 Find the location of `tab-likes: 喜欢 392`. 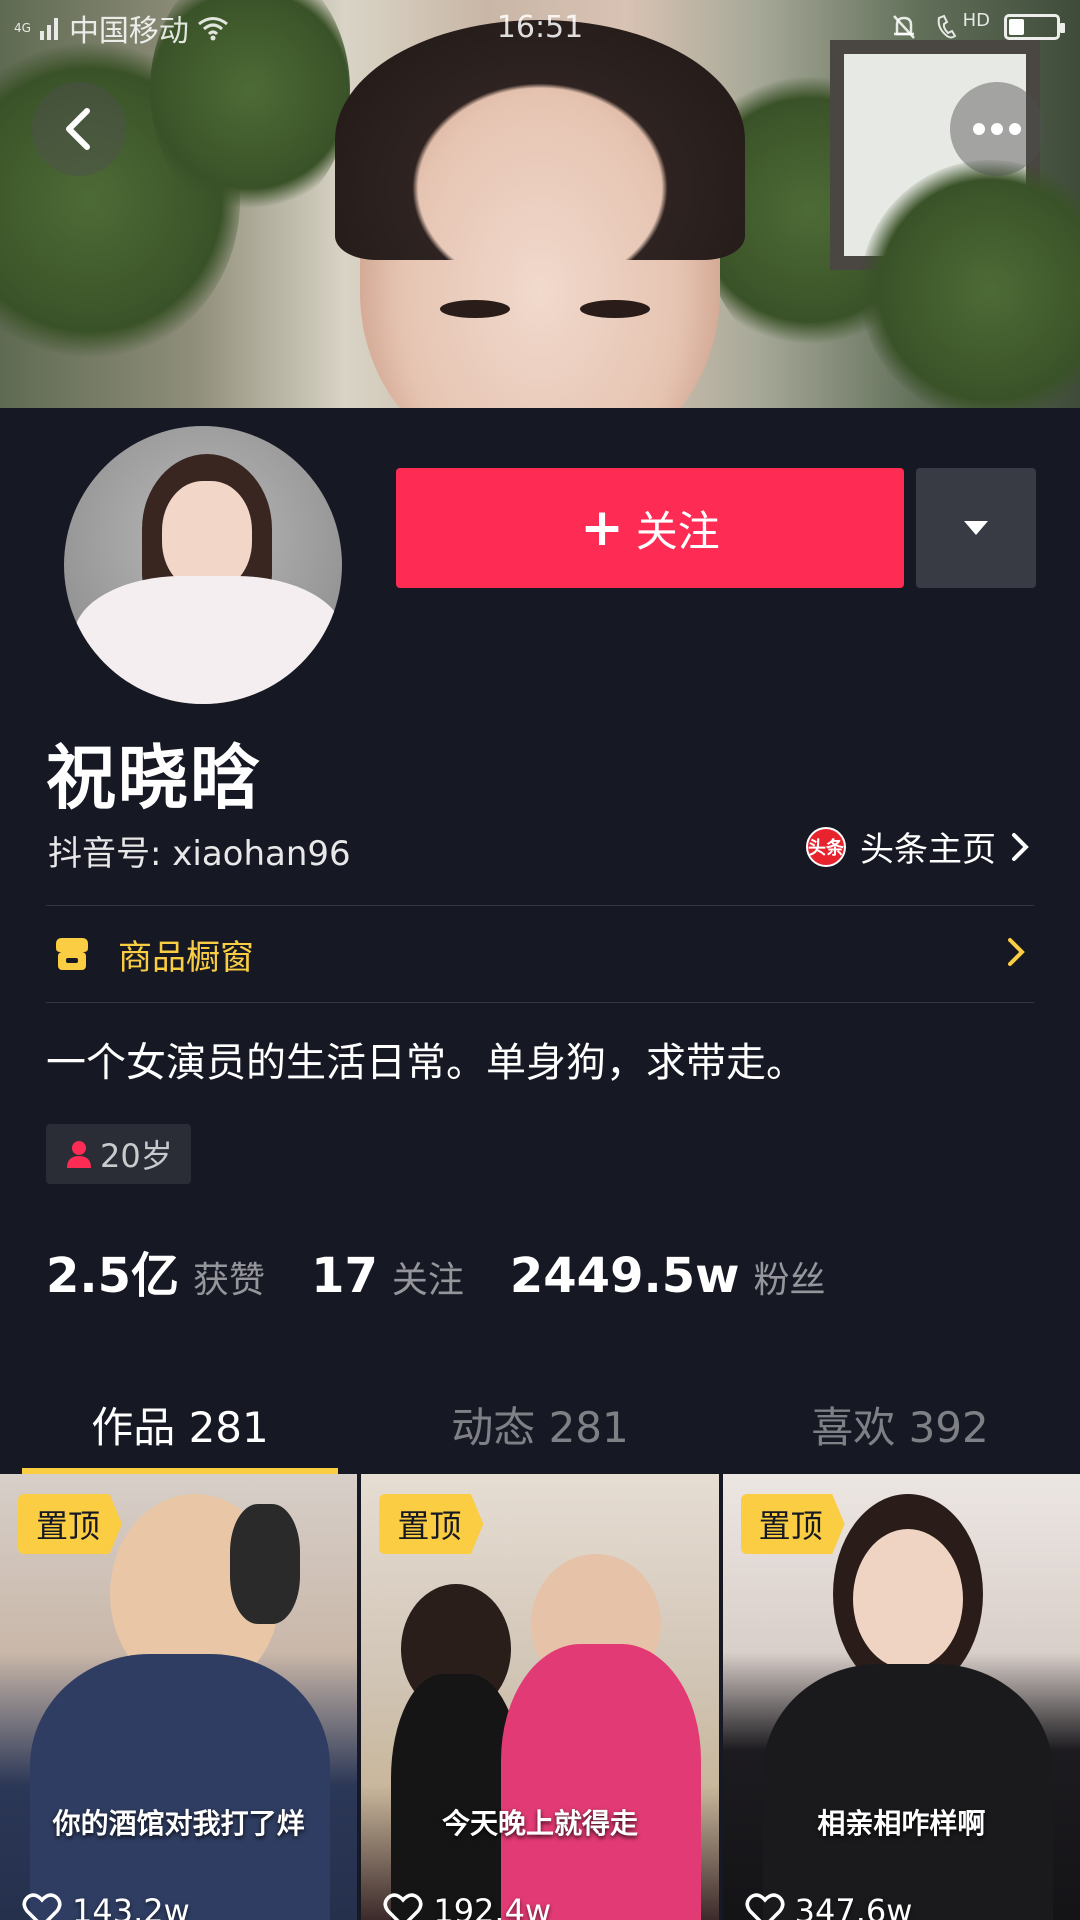

tab-likes: 喜欢 392 is located at coordinates (900, 1424).